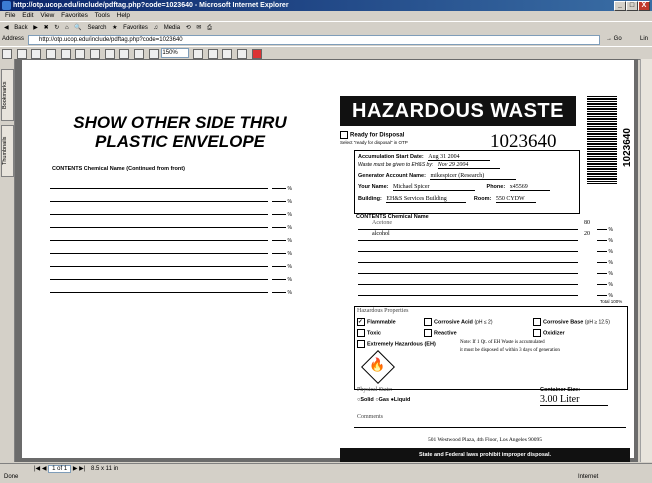  Describe the element at coordinates (646, 260) in the screenshot. I see `vertical-scrollbar` at that location.